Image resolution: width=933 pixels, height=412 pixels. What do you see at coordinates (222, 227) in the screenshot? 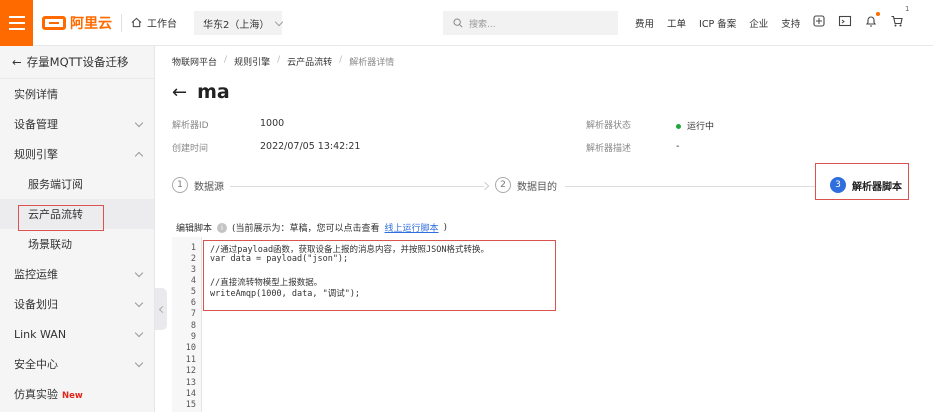
I see `info-icon: i` at bounding box center [222, 227].